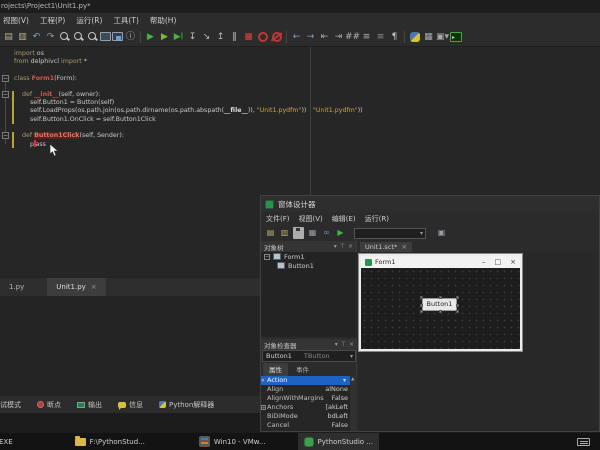 This screenshot has width=600, height=450. Describe the element at coordinates (309, 294) in the screenshot. I see `object-tree-body: Form1Button1` at that location.